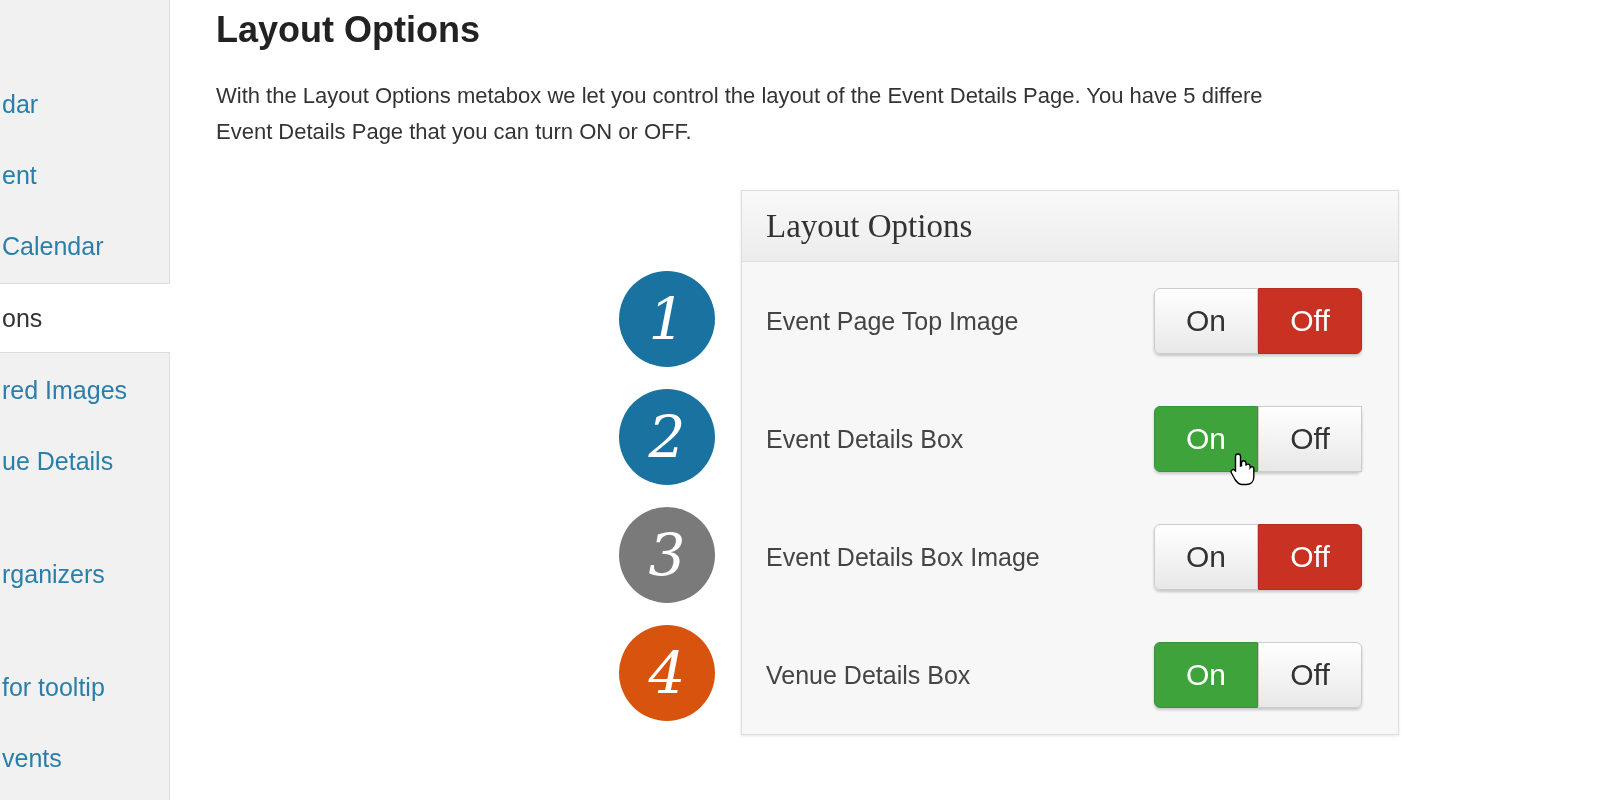 This screenshot has height=800, width=1600. I want to click on hand-cursor-icon, so click(1243, 469).